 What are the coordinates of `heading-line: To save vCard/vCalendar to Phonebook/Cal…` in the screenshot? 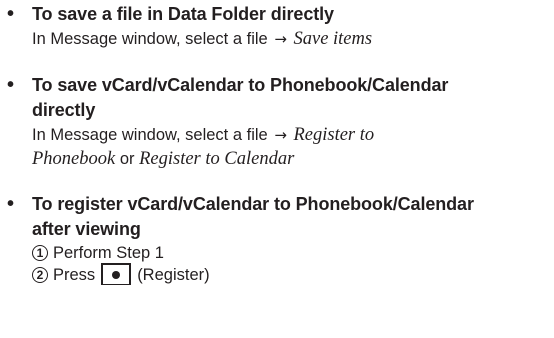 It's located at (240, 85).